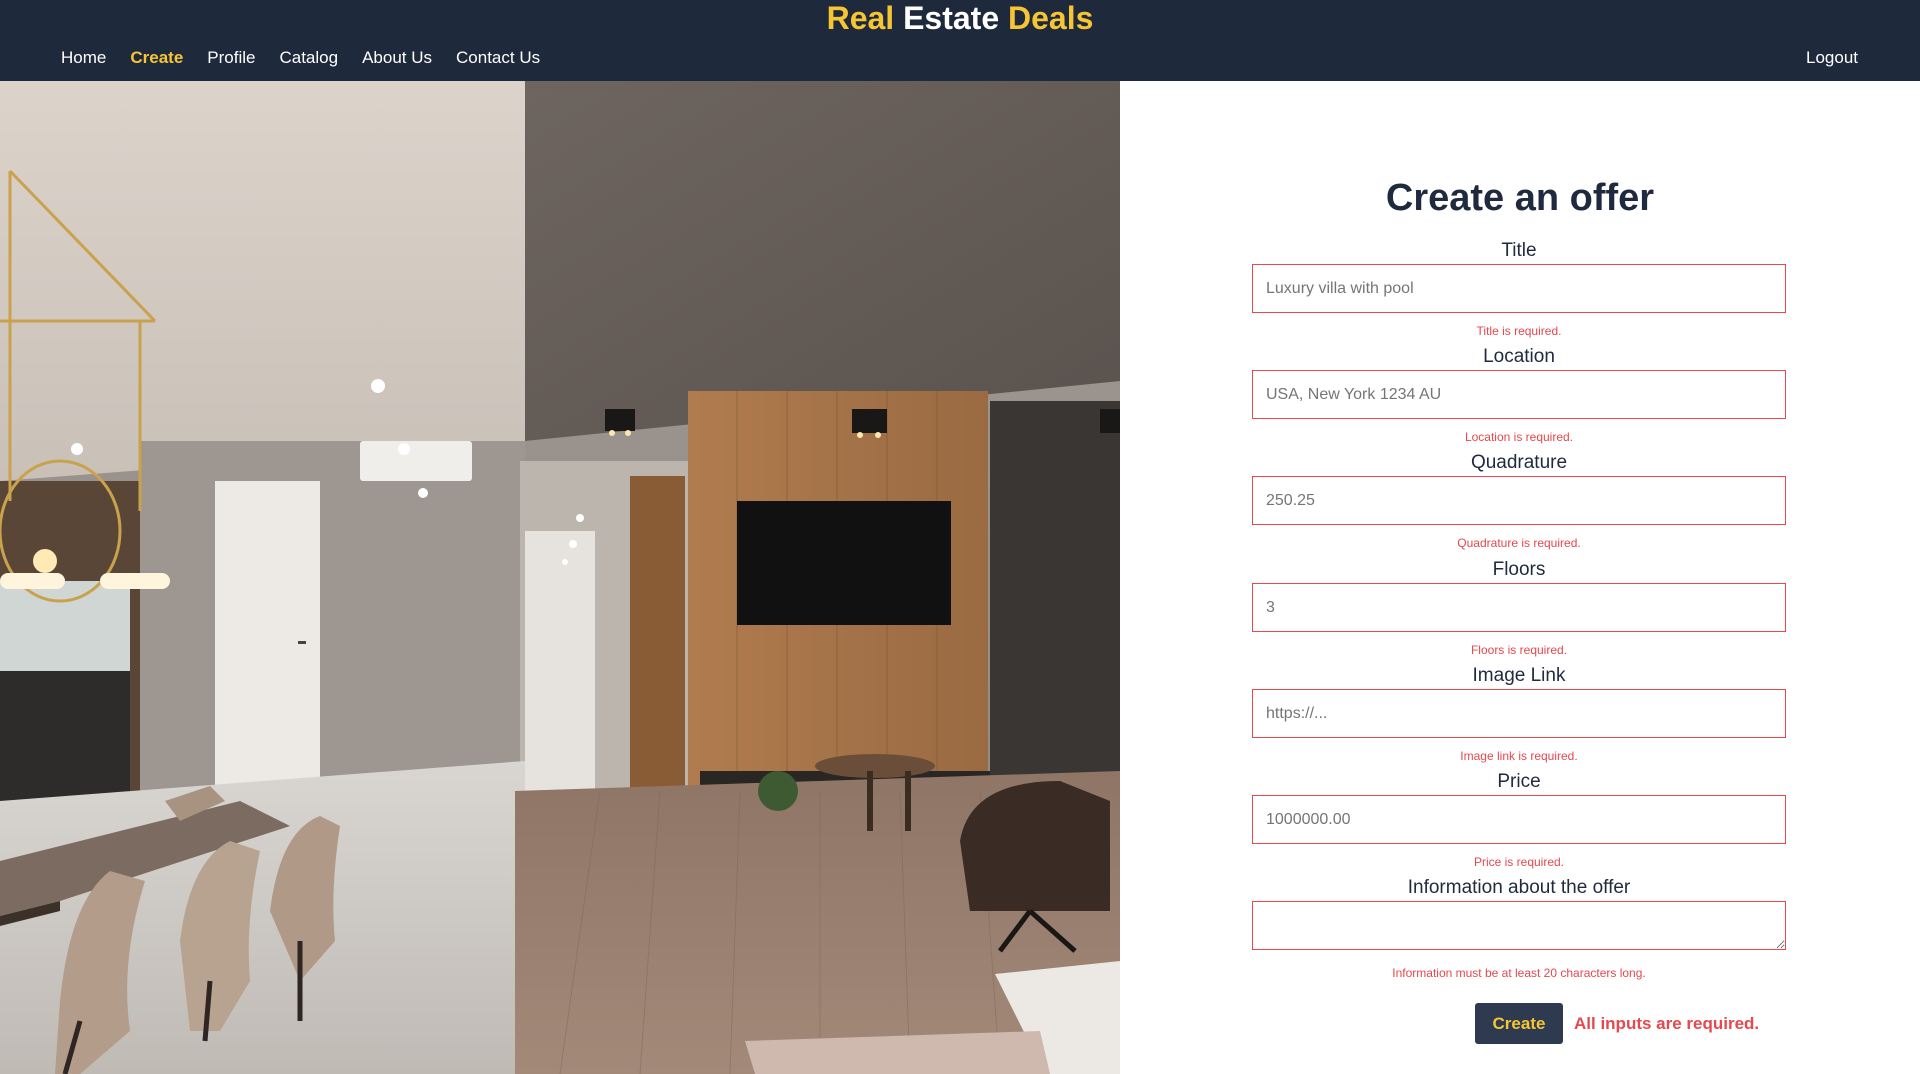 This screenshot has height=1074, width=1920. I want to click on form-error-message: All inputs are required., so click(1667, 1023).